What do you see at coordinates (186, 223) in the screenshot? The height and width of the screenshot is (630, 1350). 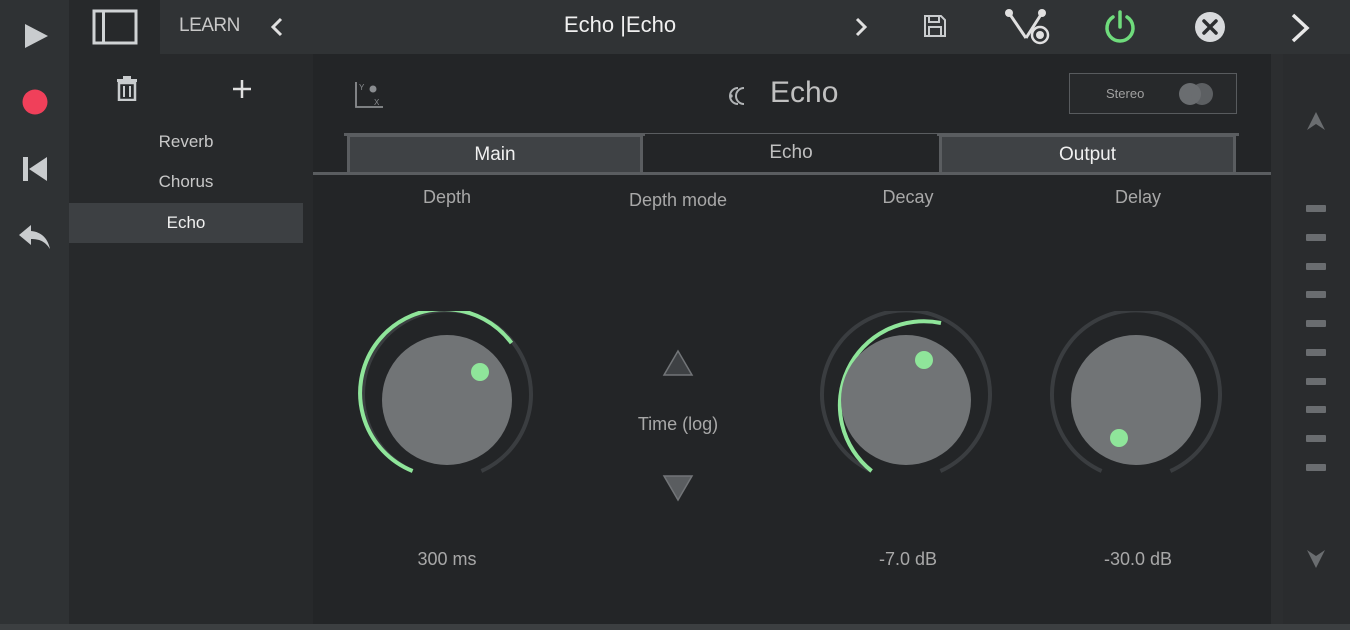 I see `sidebar-item-echo: Echo` at bounding box center [186, 223].